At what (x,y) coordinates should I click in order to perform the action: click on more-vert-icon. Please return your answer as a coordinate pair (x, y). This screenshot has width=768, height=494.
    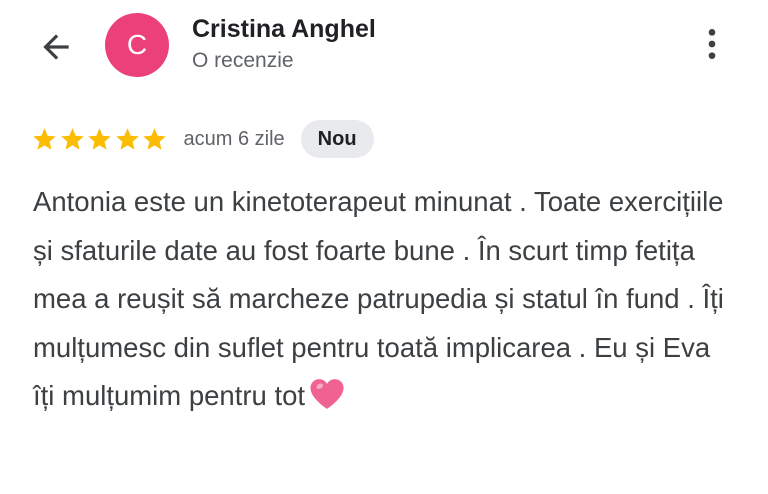
    Looking at the image, I should click on (712, 44).